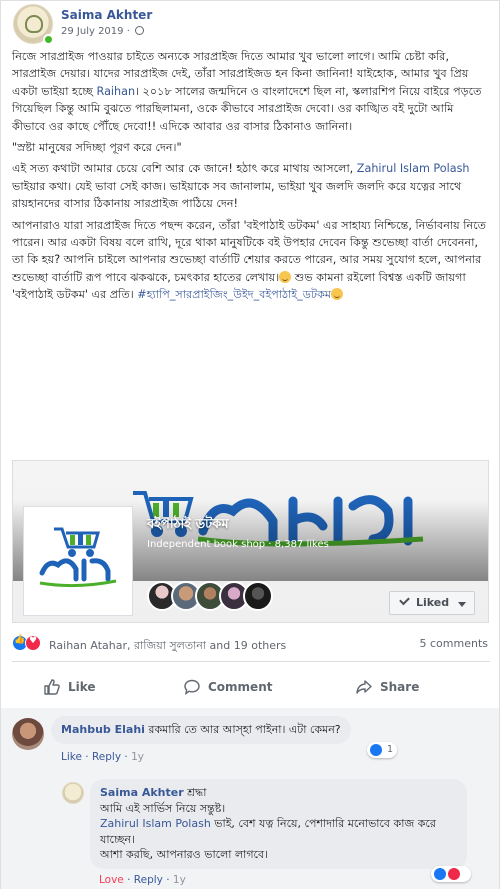 The height and width of the screenshot is (889, 500). I want to click on friend-avatar, so click(258, 596).